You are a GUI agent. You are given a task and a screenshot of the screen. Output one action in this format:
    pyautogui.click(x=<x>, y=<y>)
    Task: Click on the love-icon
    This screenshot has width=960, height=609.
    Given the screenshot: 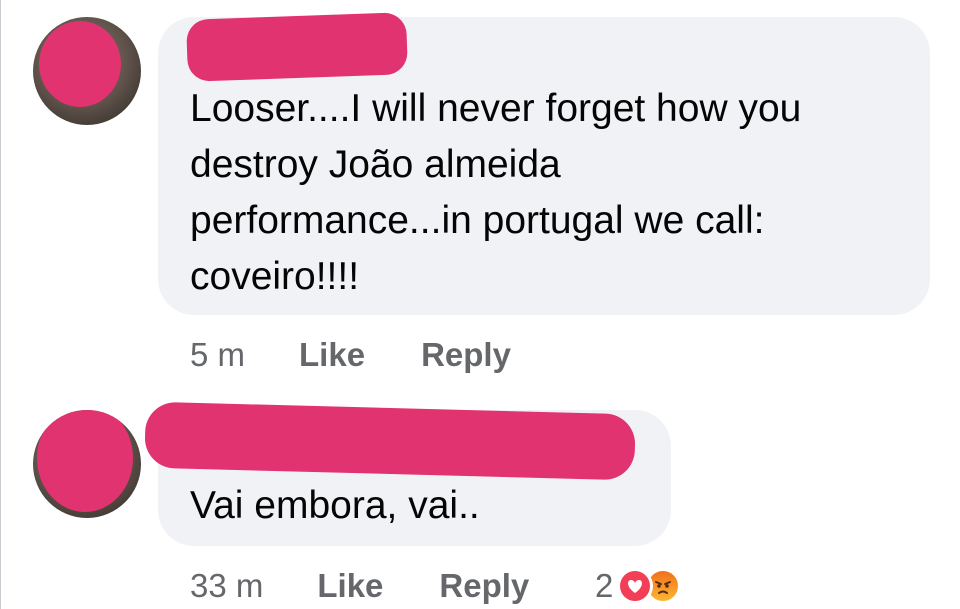 What is the action you would take?
    pyautogui.click(x=635, y=586)
    